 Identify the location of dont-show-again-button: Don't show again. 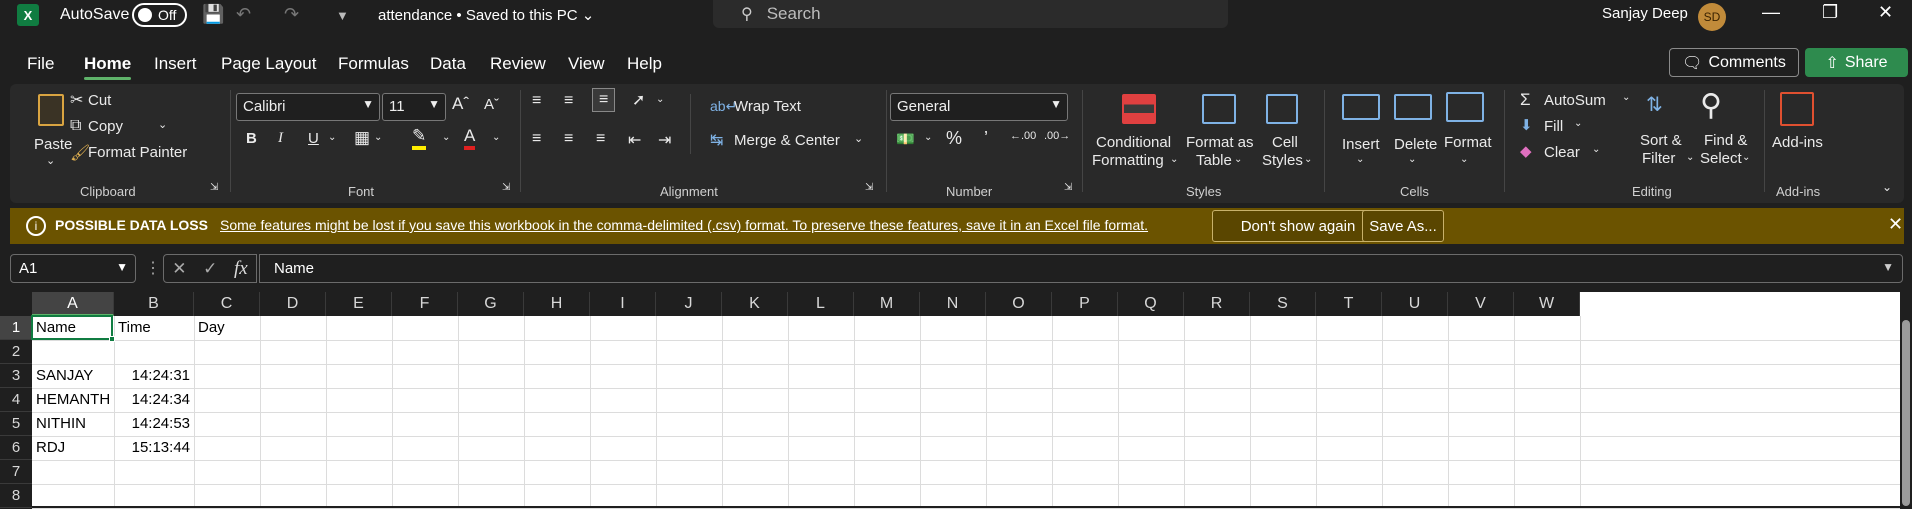
(1298, 226).